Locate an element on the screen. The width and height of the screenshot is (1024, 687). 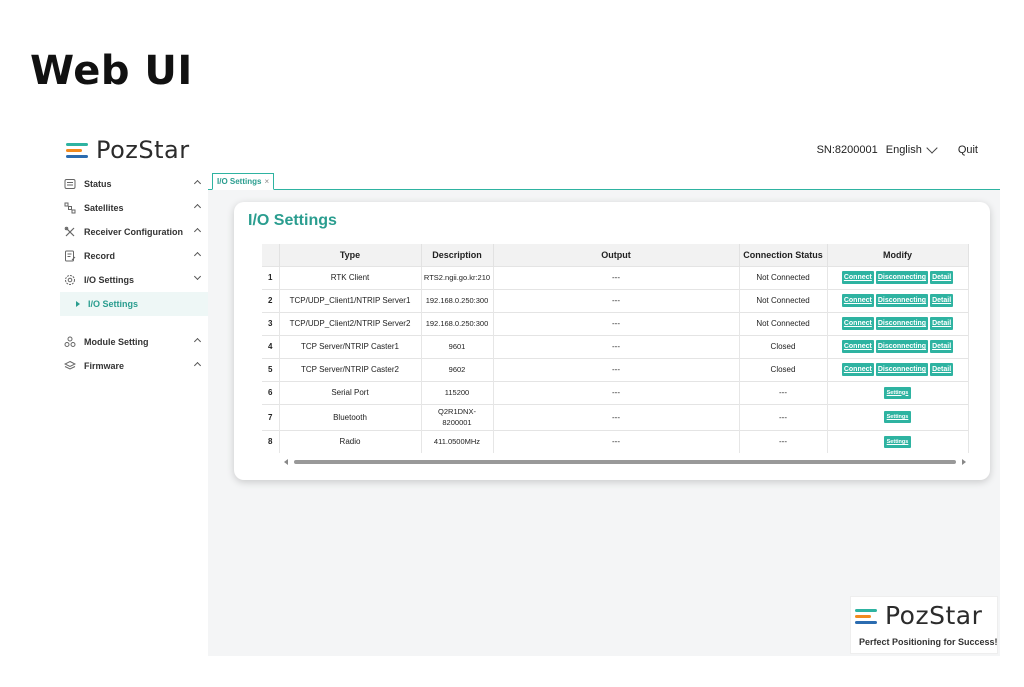
tab-io-settings: I/O Settings × is located at coordinates (243, 181).